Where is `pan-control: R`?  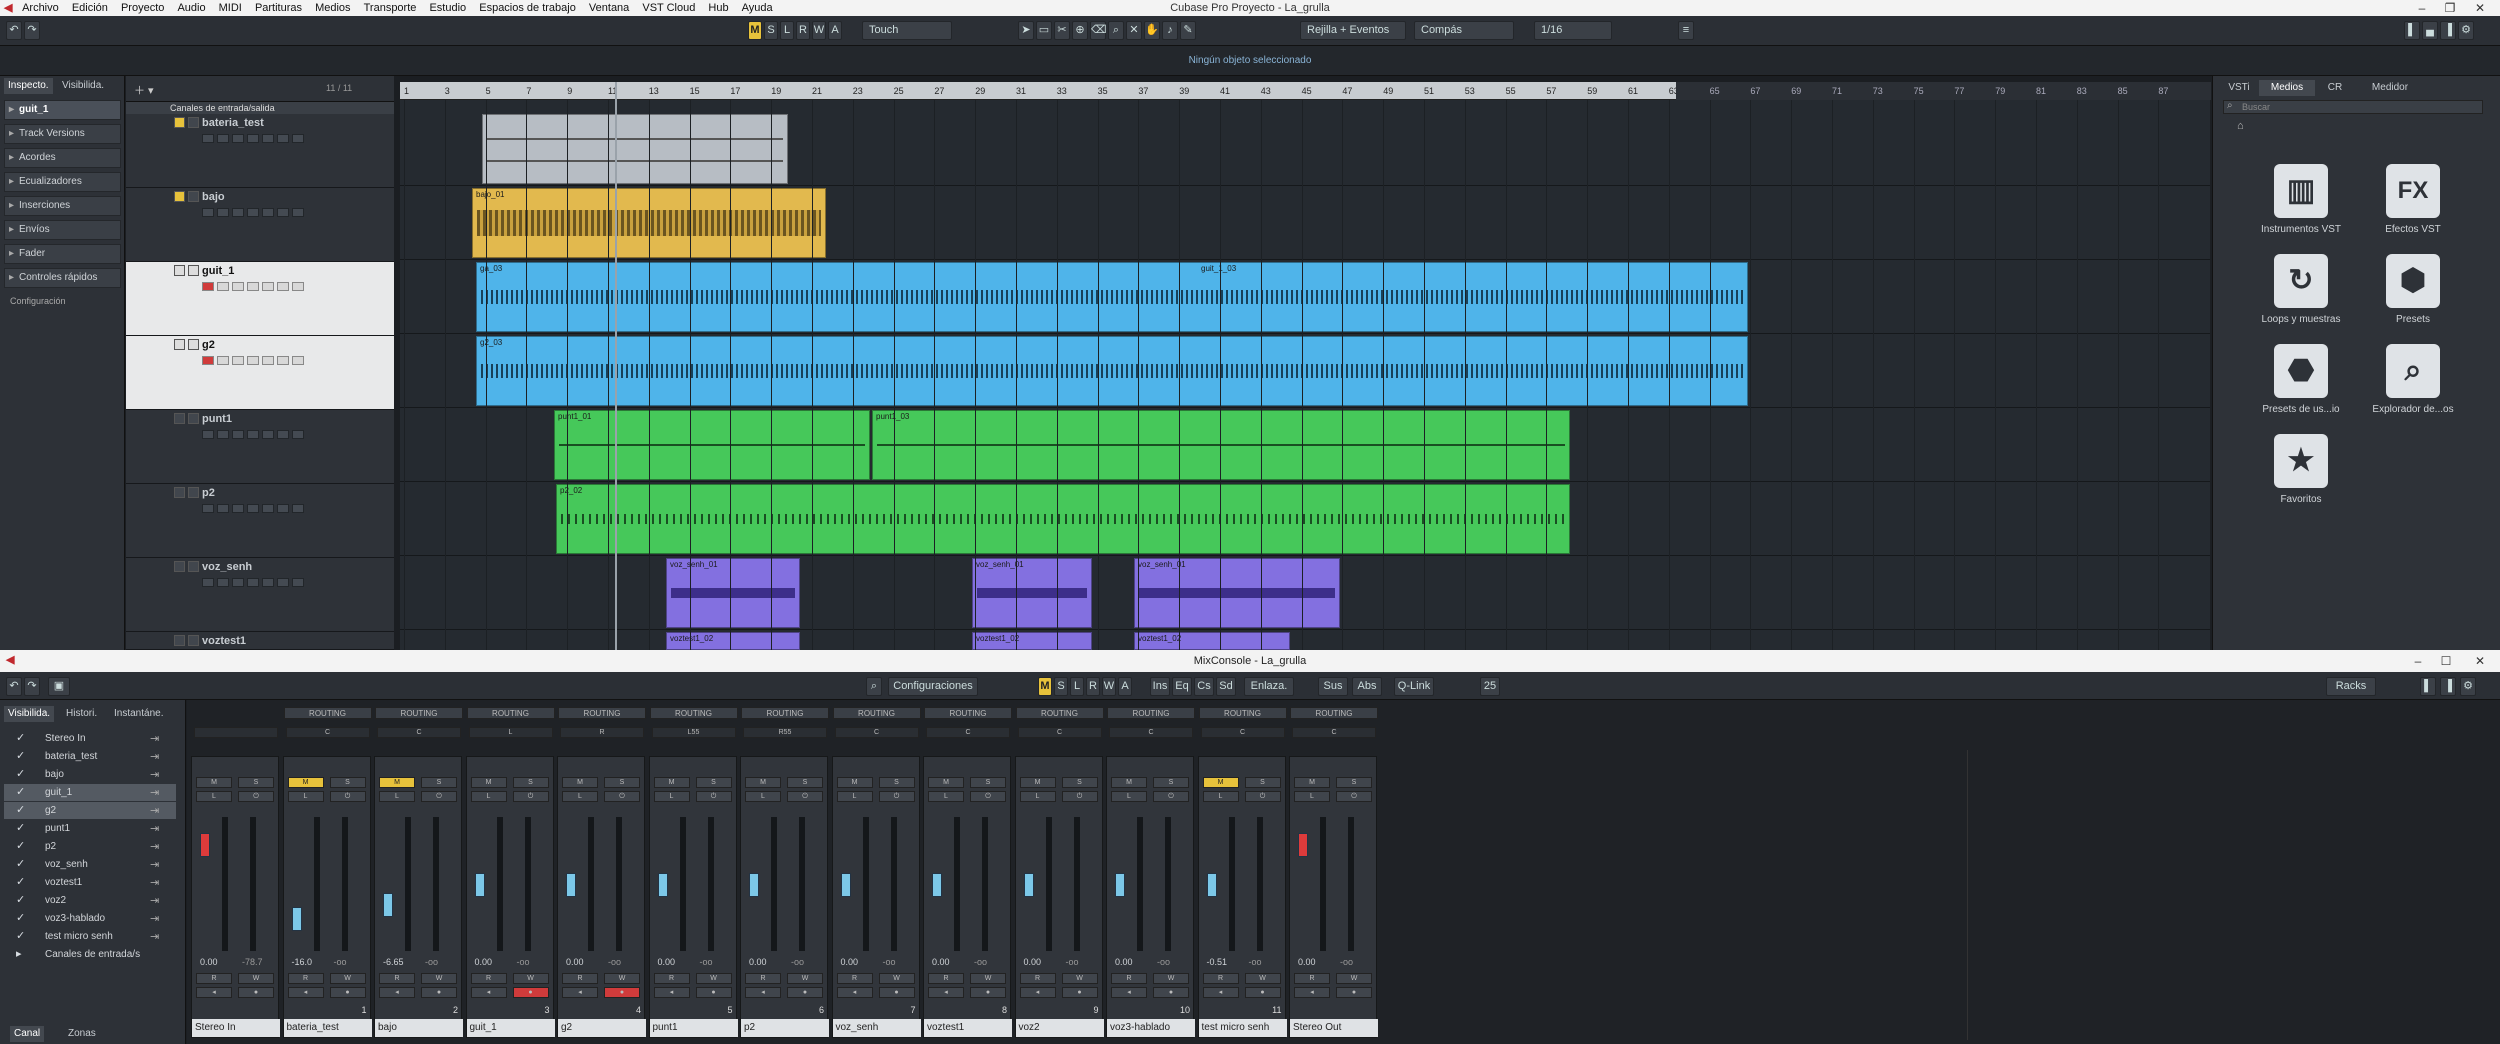
pan-control: R is located at coordinates (602, 732).